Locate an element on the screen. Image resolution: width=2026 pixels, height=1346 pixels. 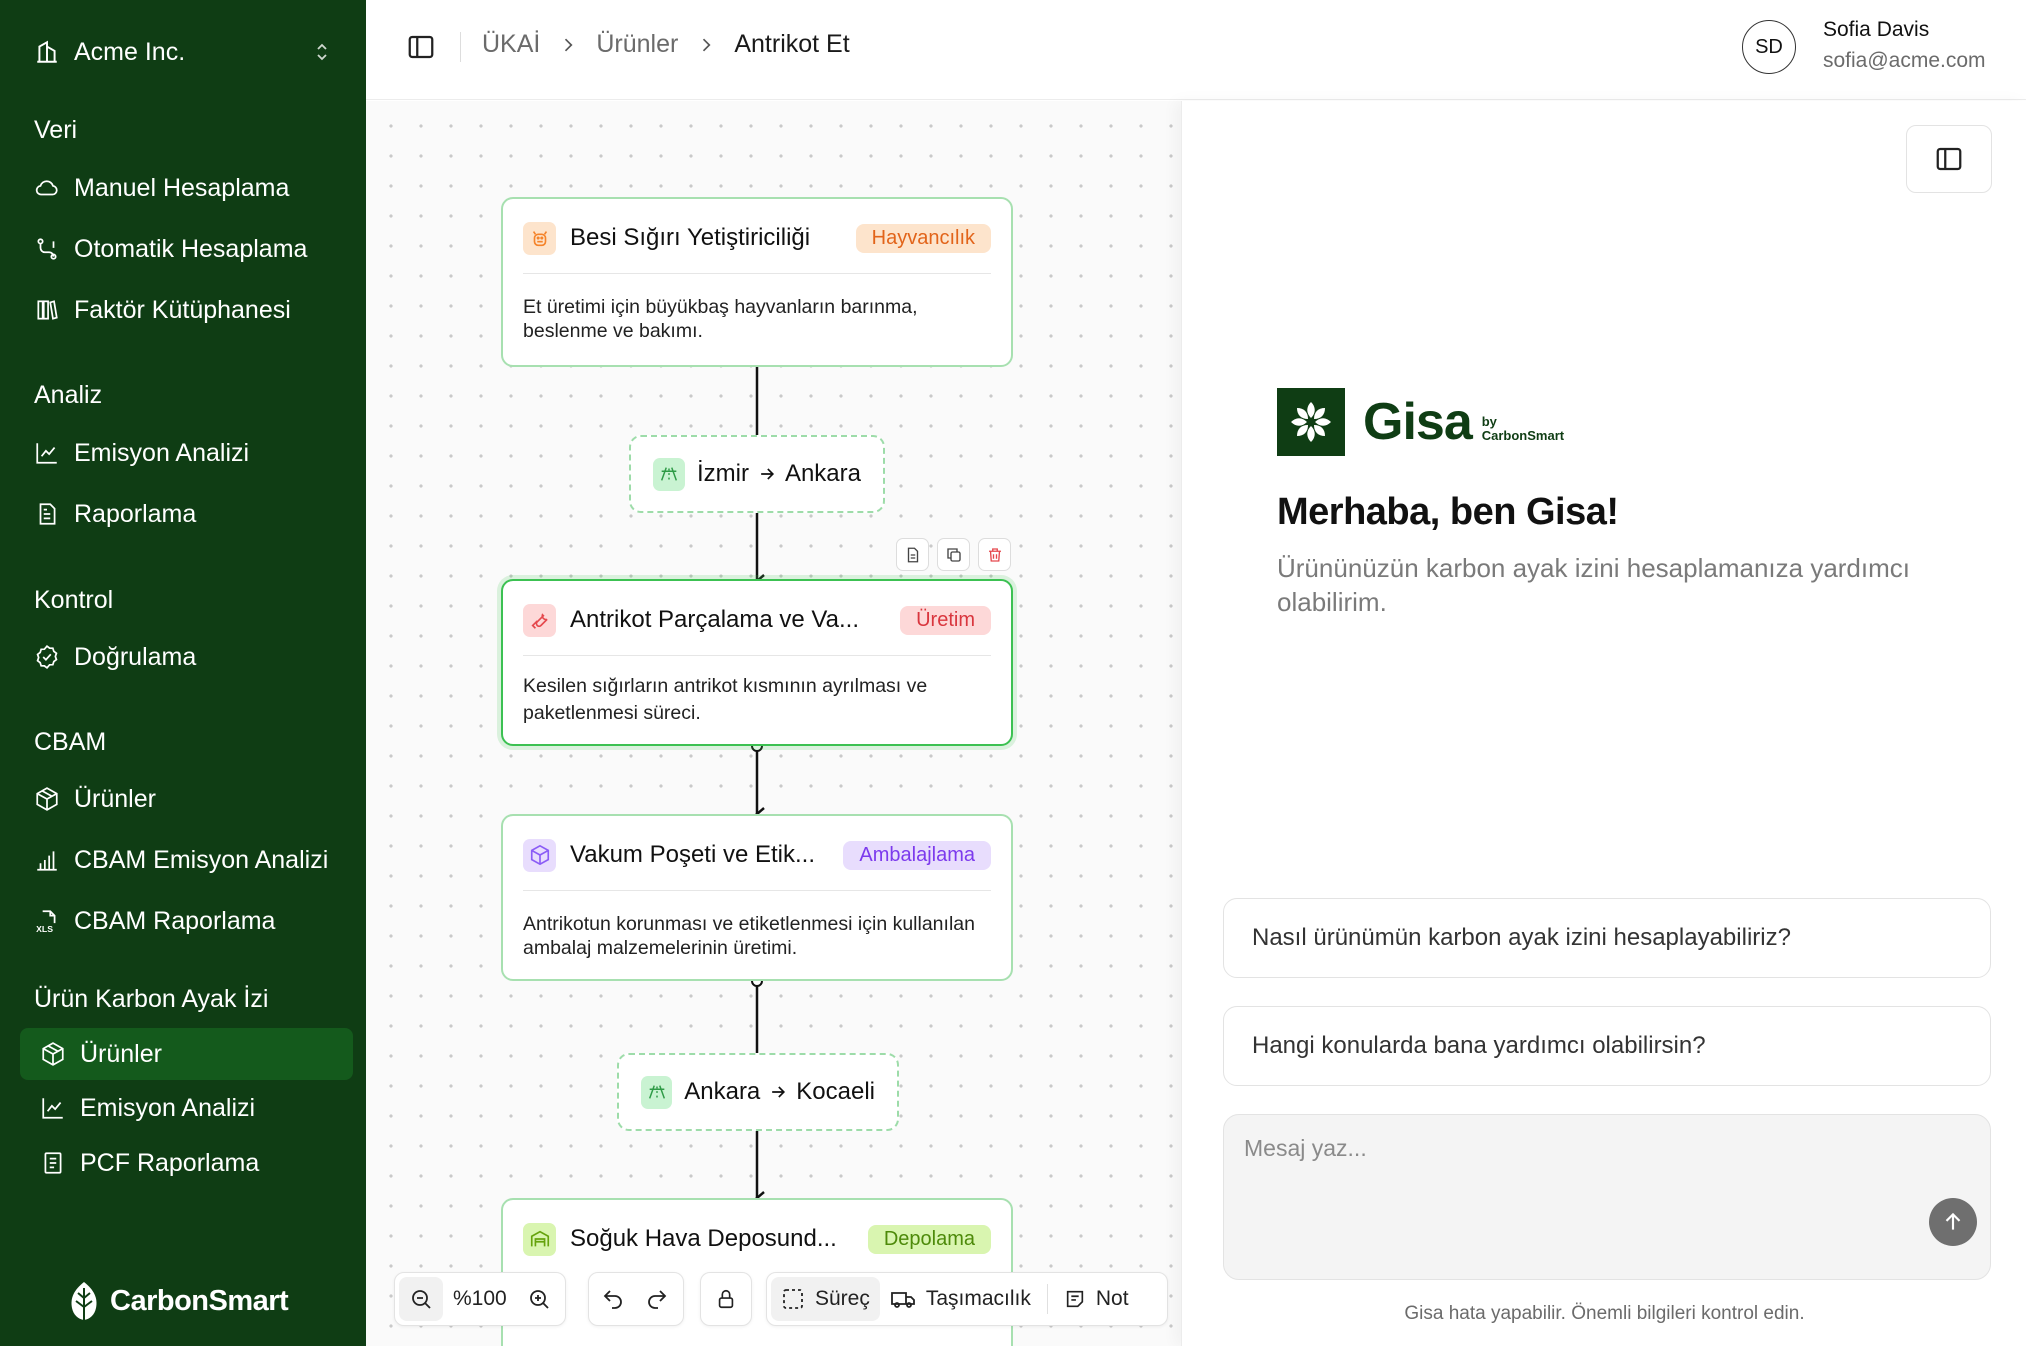
add-node-toolbar: Süreç Taşımacılık Not is located at coordinates (967, 1299).